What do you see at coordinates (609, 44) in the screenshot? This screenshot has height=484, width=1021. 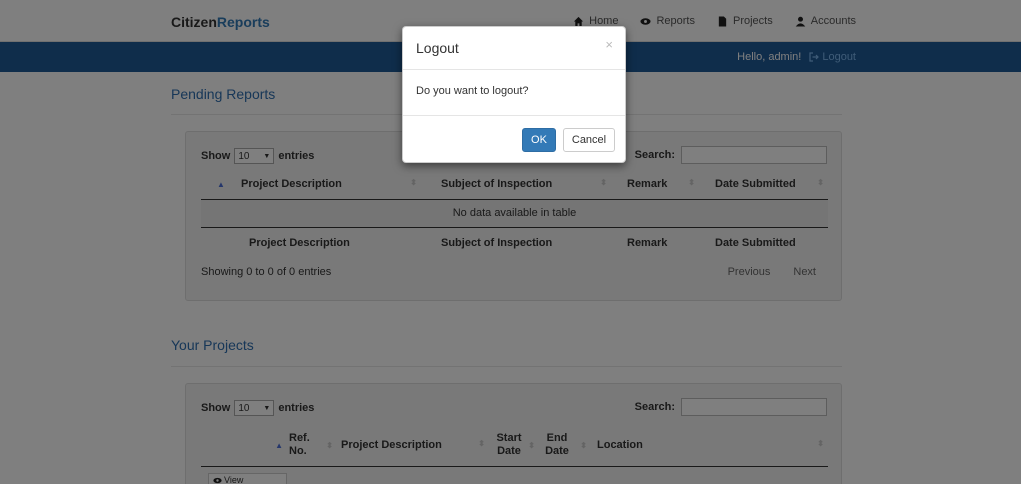 I see `close-icon: ×` at bounding box center [609, 44].